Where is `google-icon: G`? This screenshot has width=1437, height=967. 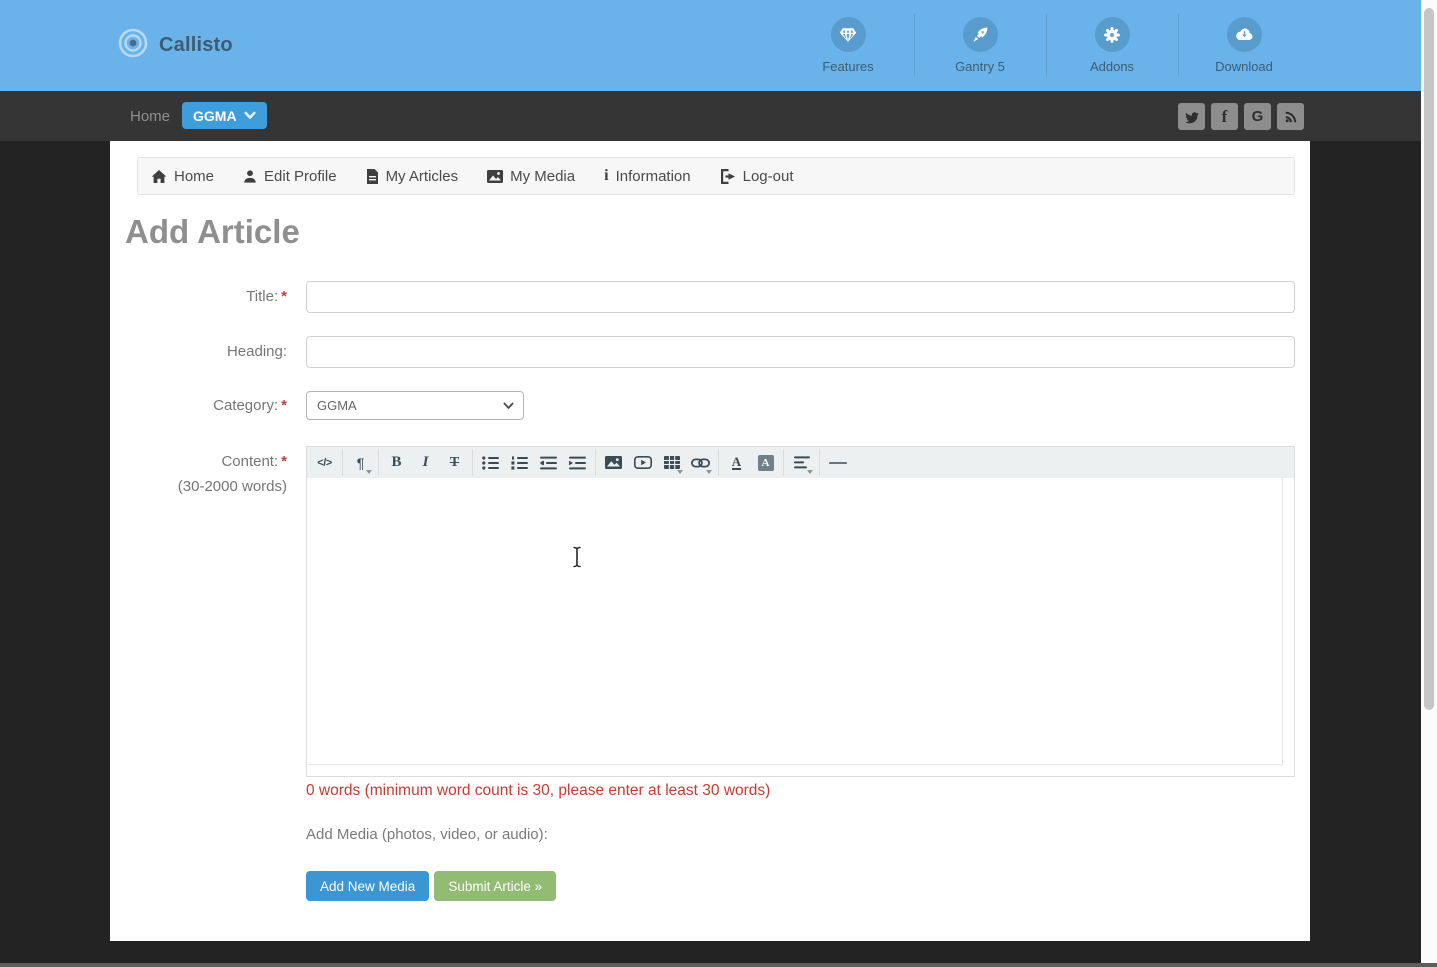 google-icon: G is located at coordinates (1257, 116).